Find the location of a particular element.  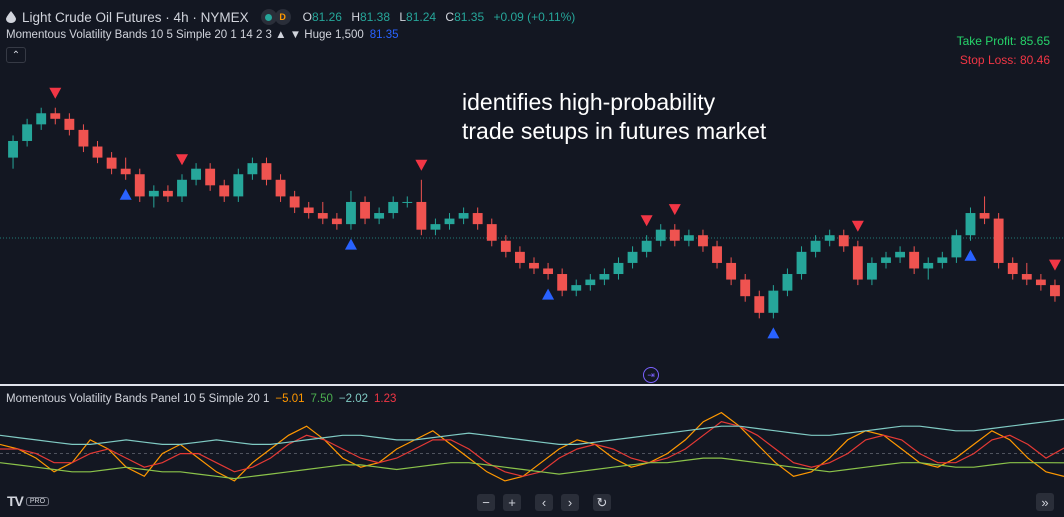

replay-icon: ⇥ is located at coordinates (651, 375).